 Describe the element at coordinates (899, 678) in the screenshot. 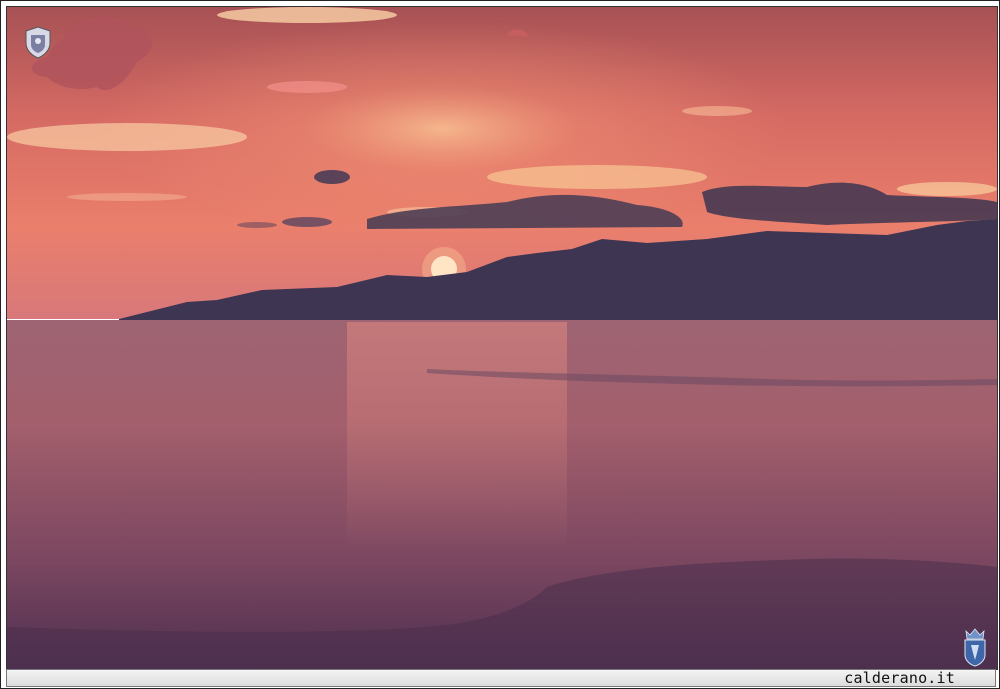

I see `site-label: calderano.it` at that location.